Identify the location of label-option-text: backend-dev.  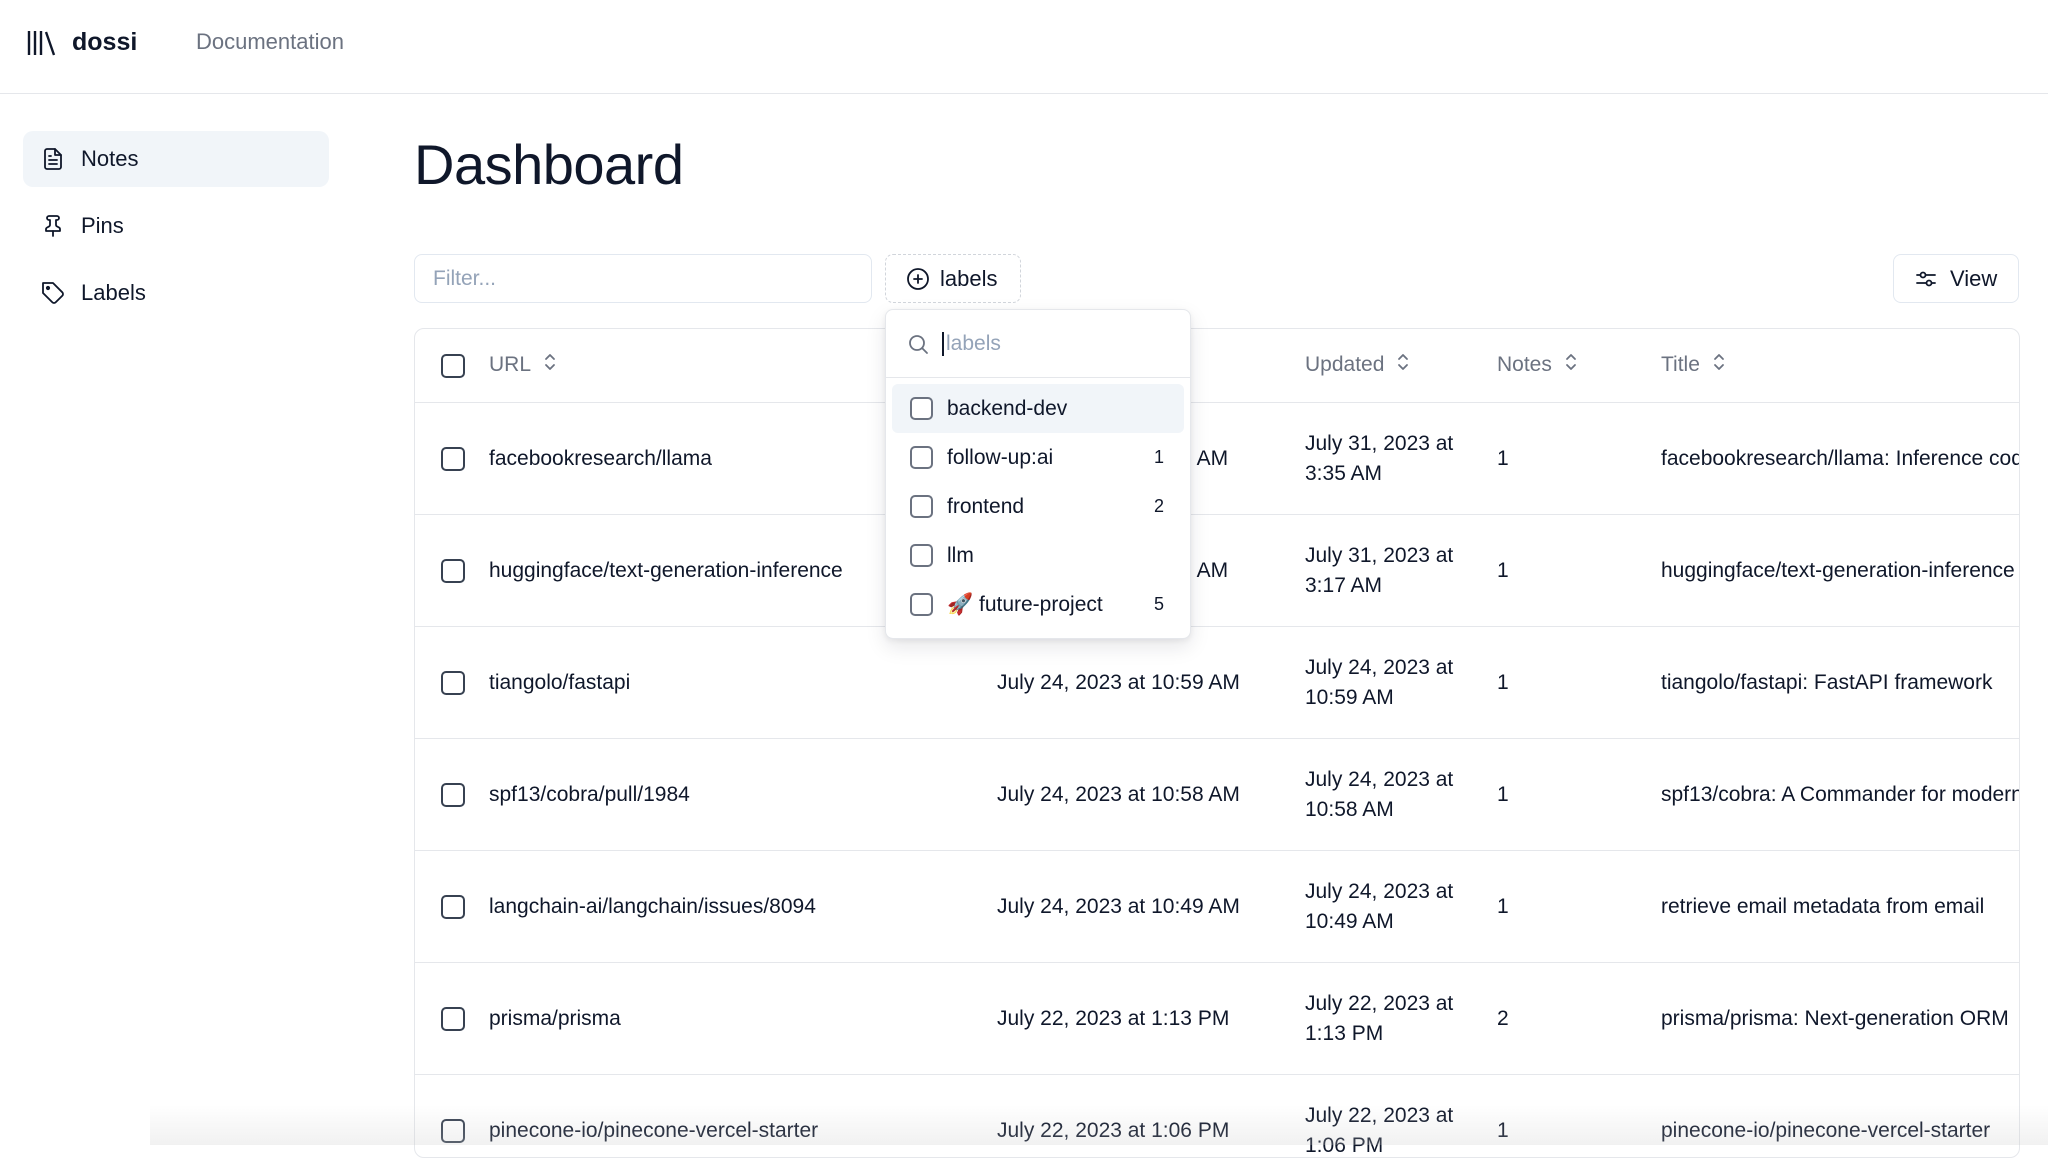
(1007, 408).